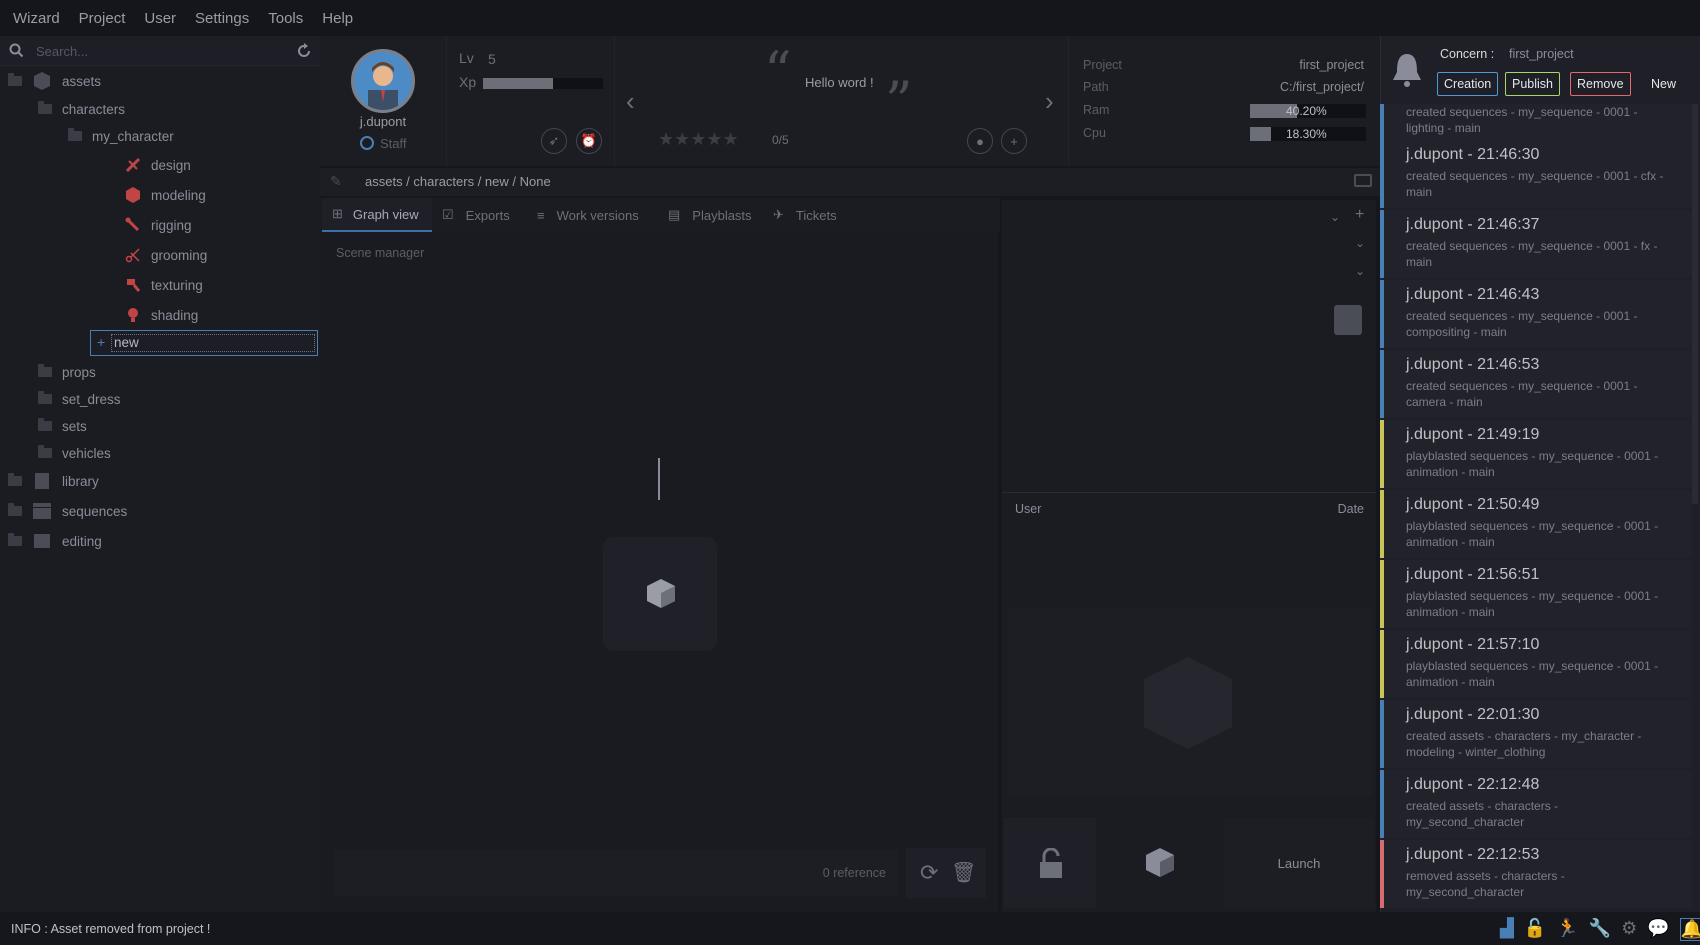 The image size is (1700, 945). I want to click on notification-title: j.dupont - 21:46:43, so click(1473, 294).